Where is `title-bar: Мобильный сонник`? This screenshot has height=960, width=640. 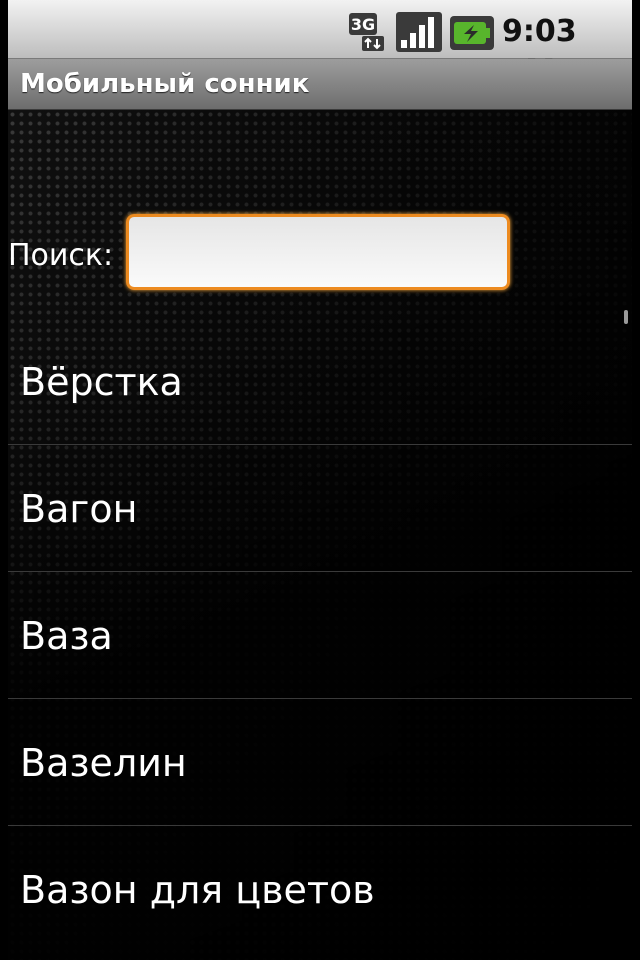
title-bar: Мобильный сонник is located at coordinates (320, 84).